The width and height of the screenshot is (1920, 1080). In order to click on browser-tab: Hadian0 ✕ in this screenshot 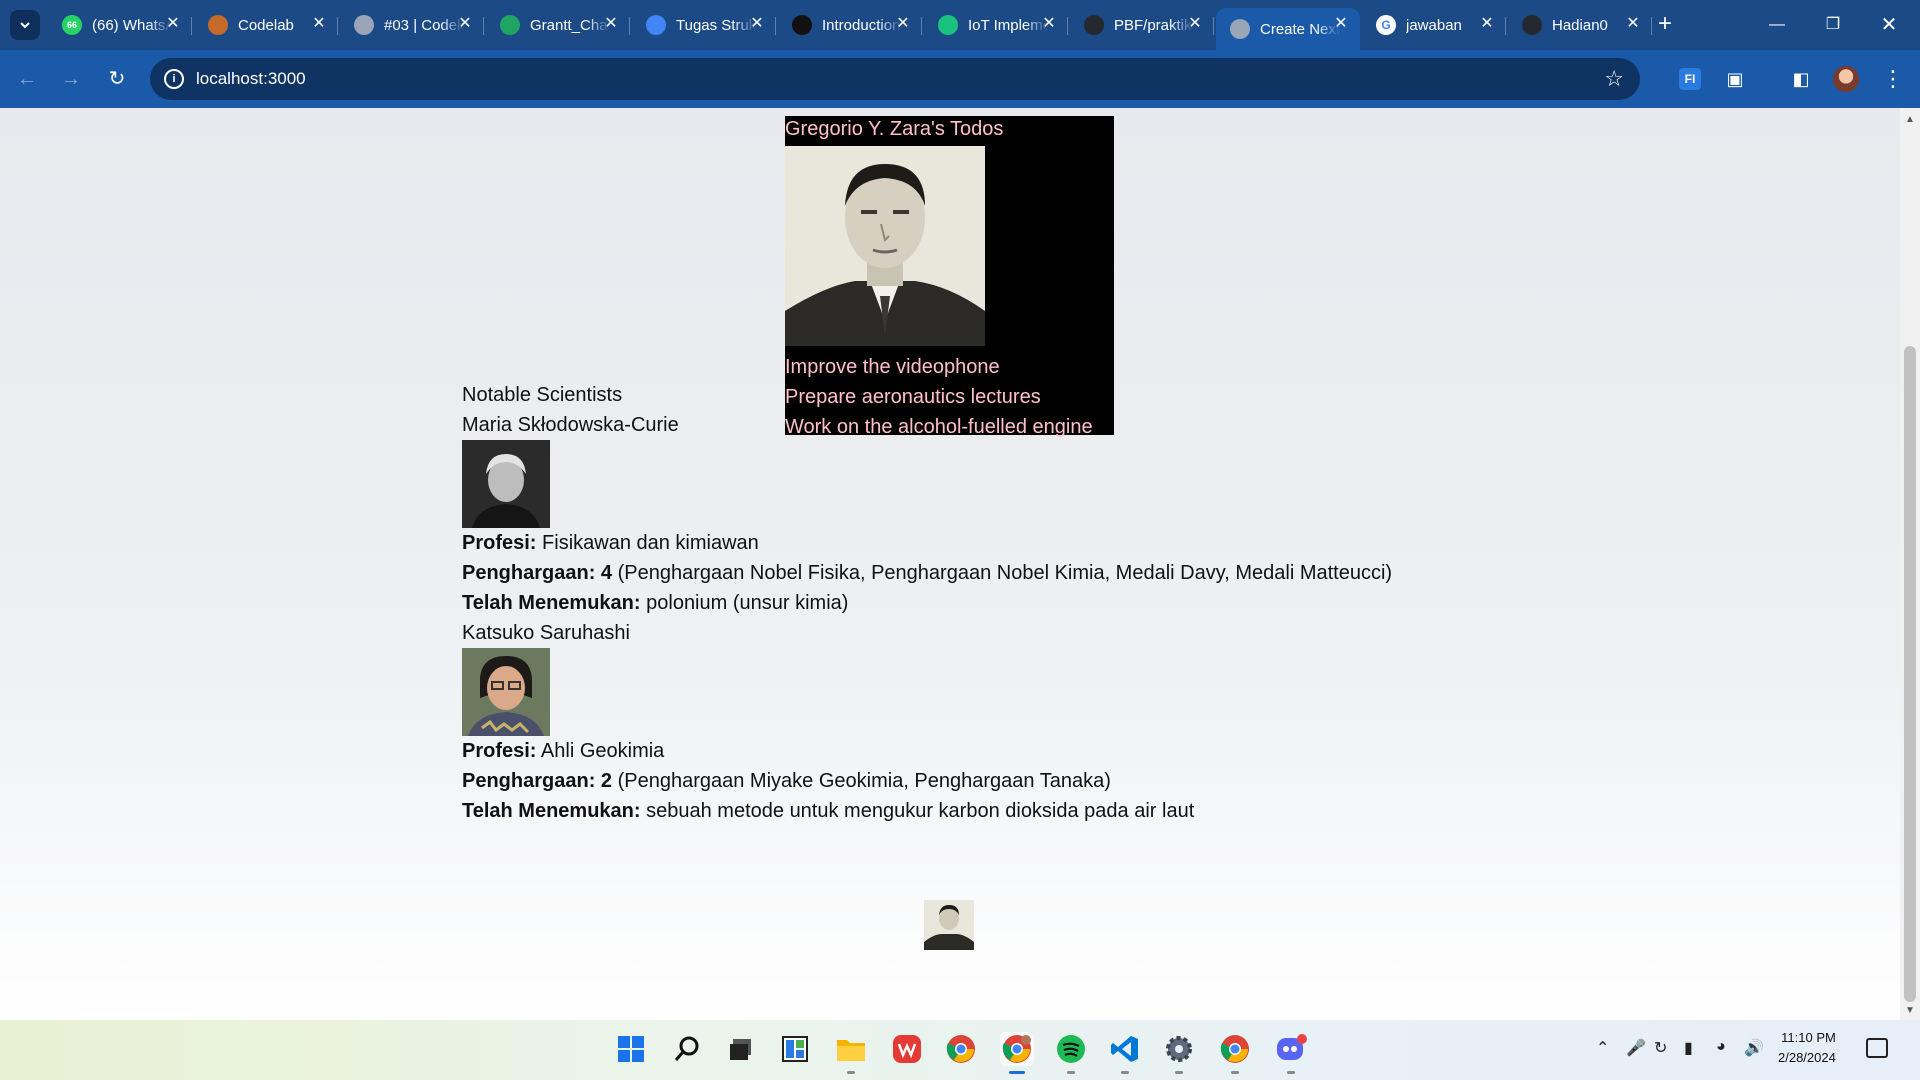, I will do `click(1580, 25)`.